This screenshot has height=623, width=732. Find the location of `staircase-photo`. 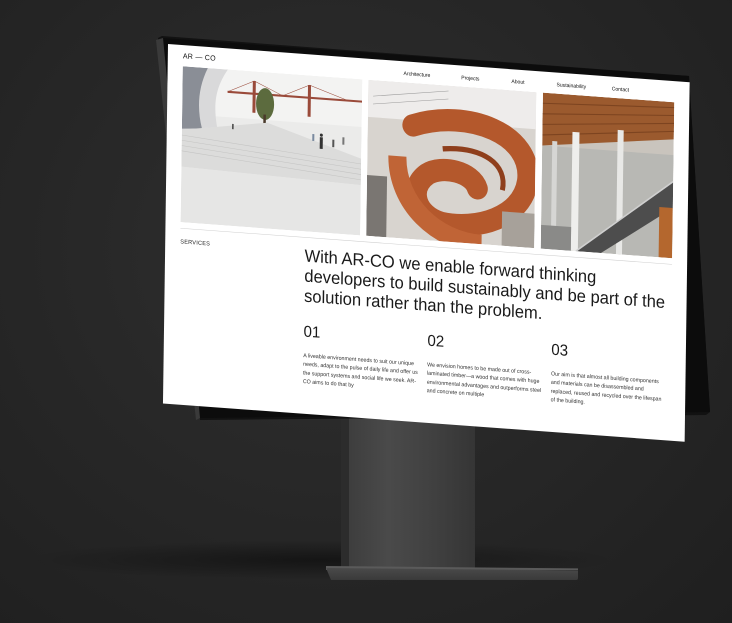

staircase-photo is located at coordinates (451, 164).